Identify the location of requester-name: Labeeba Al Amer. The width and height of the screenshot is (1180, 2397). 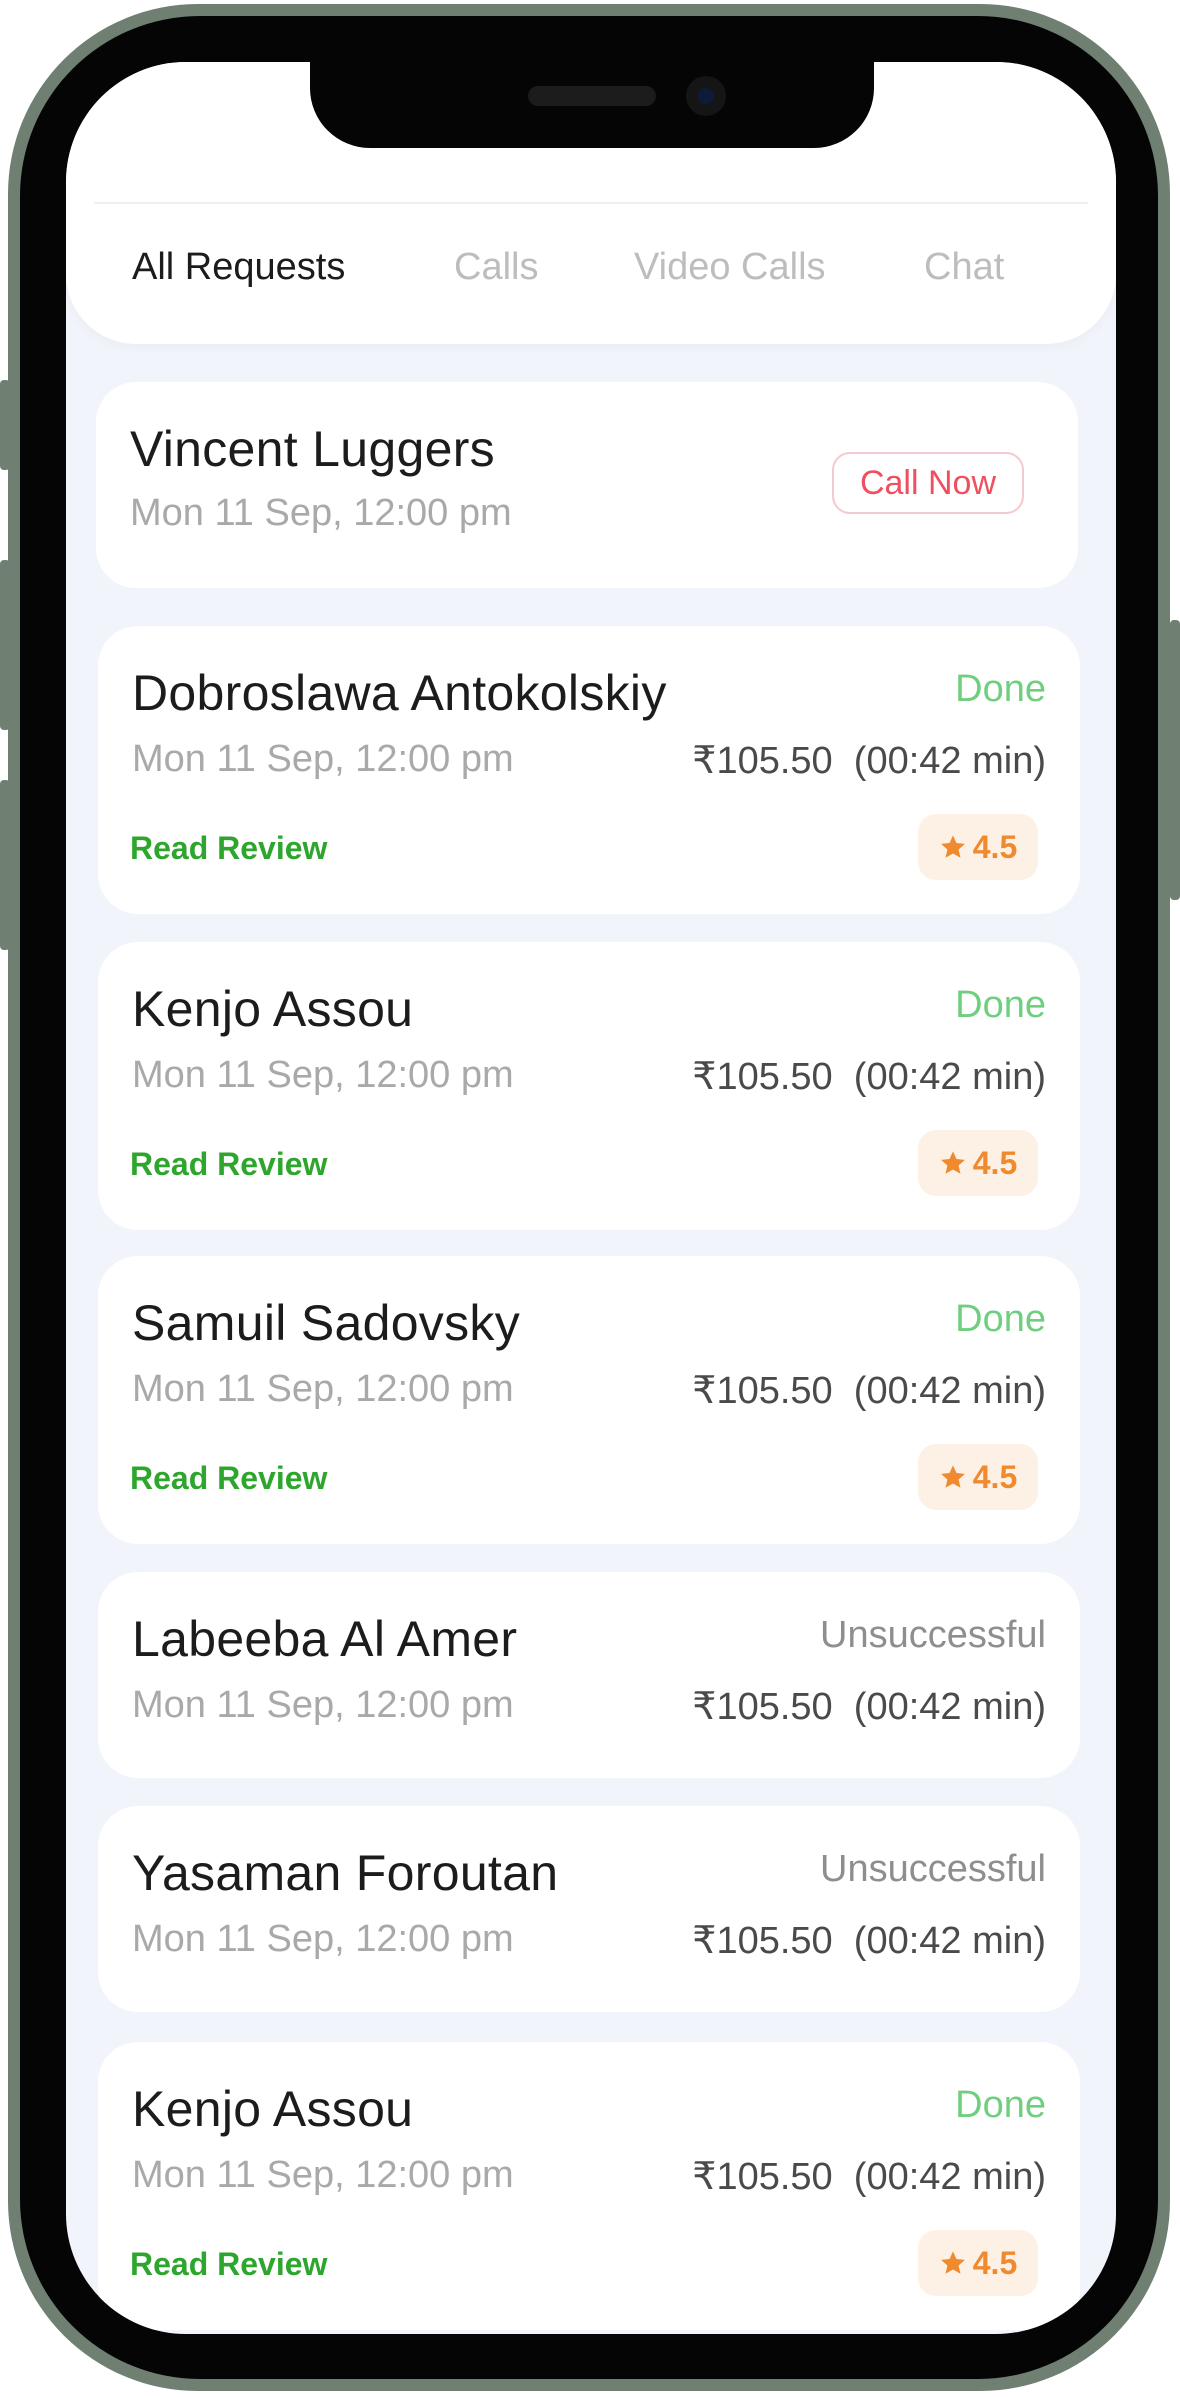
(325, 1639).